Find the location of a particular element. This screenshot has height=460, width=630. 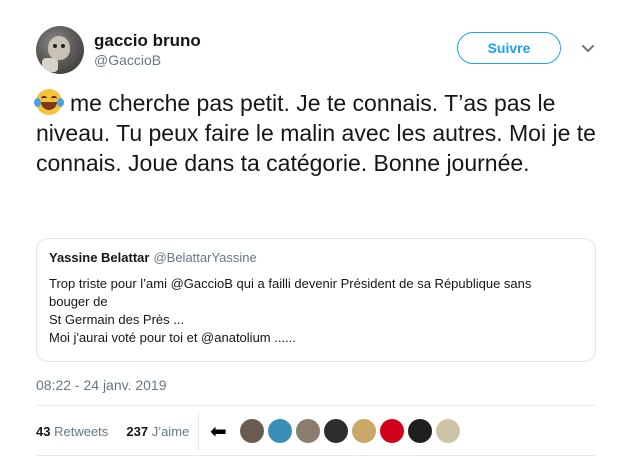

likes-count: 237 is located at coordinates (137, 431).